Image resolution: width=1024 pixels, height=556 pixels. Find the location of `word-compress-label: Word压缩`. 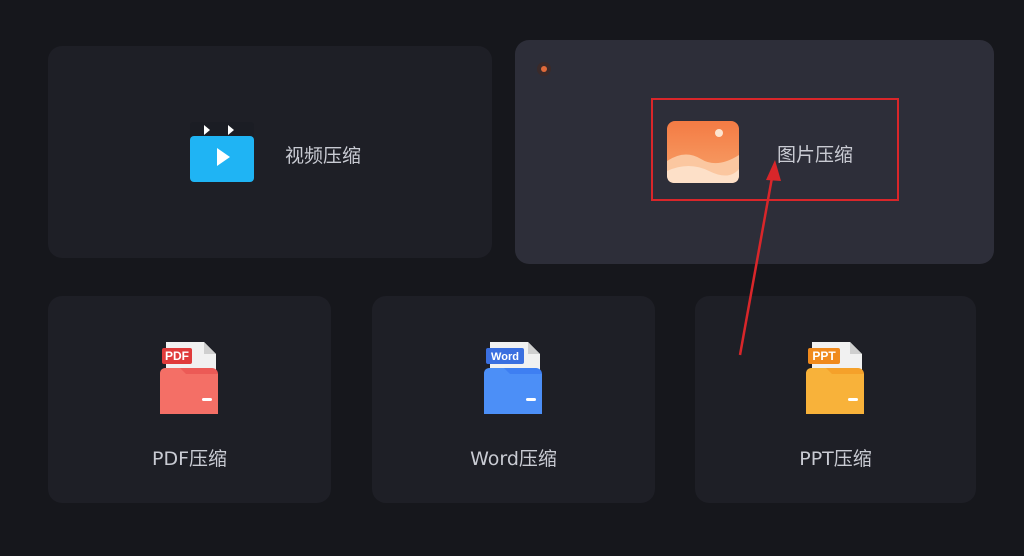

word-compress-label: Word压缩 is located at coordinates (513, 459).